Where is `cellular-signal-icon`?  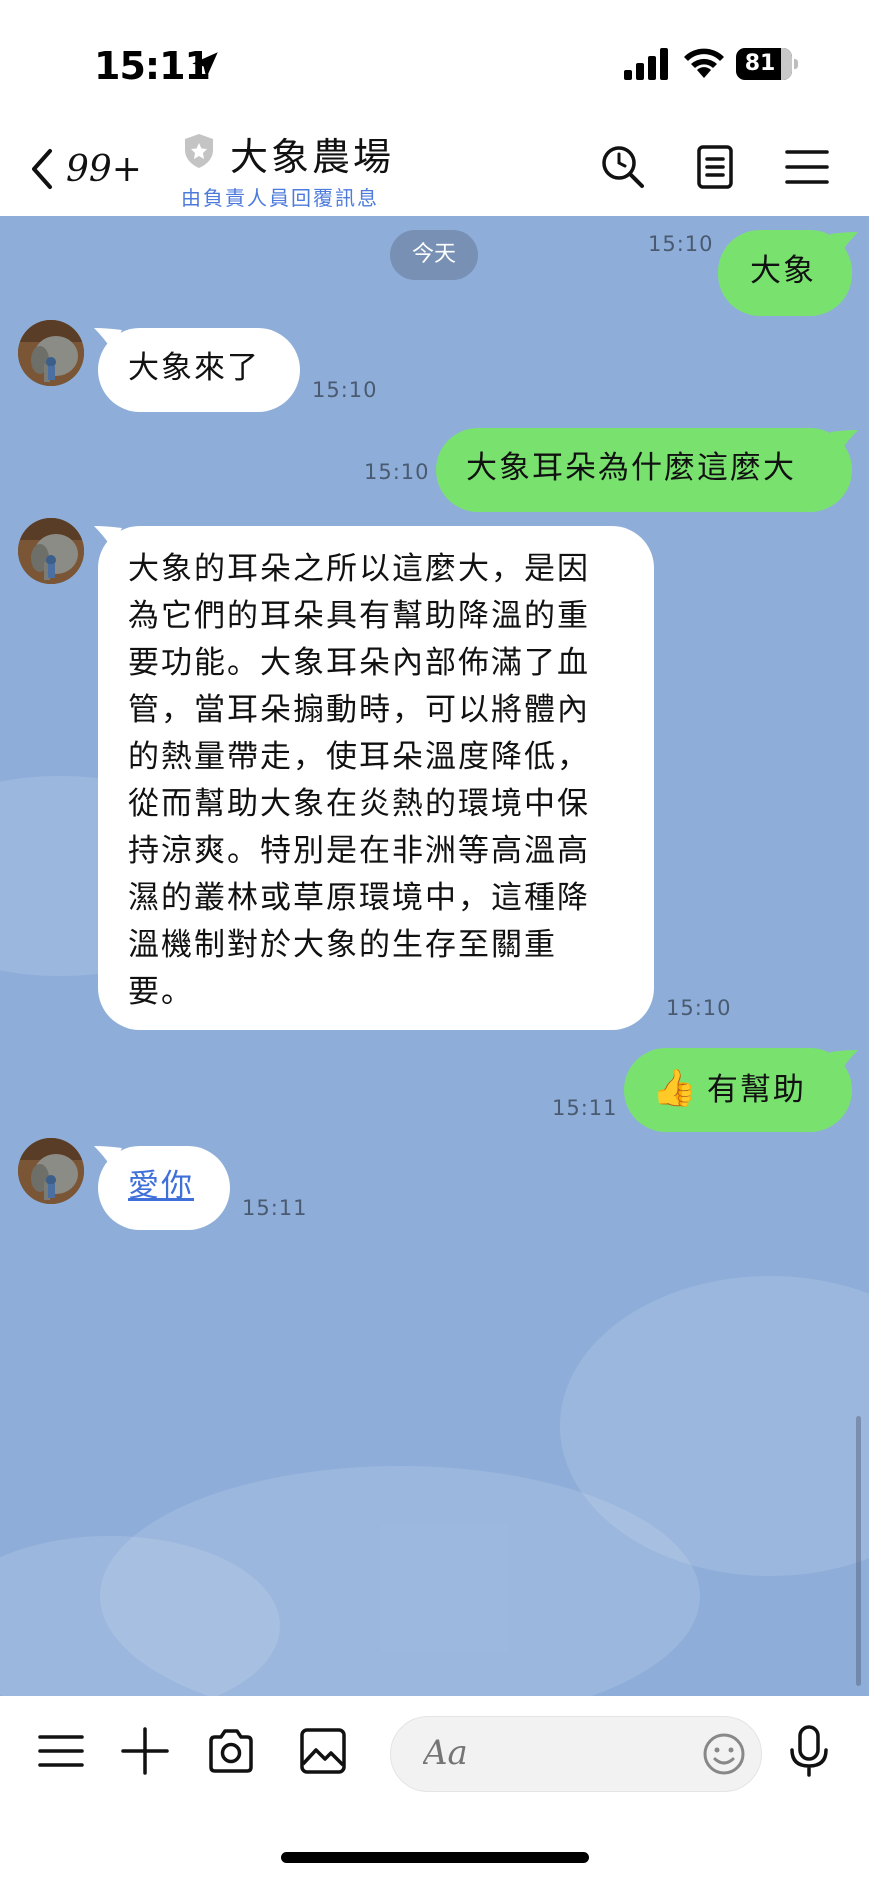
cellular-signal-icon is located at coordinates (646, 64).